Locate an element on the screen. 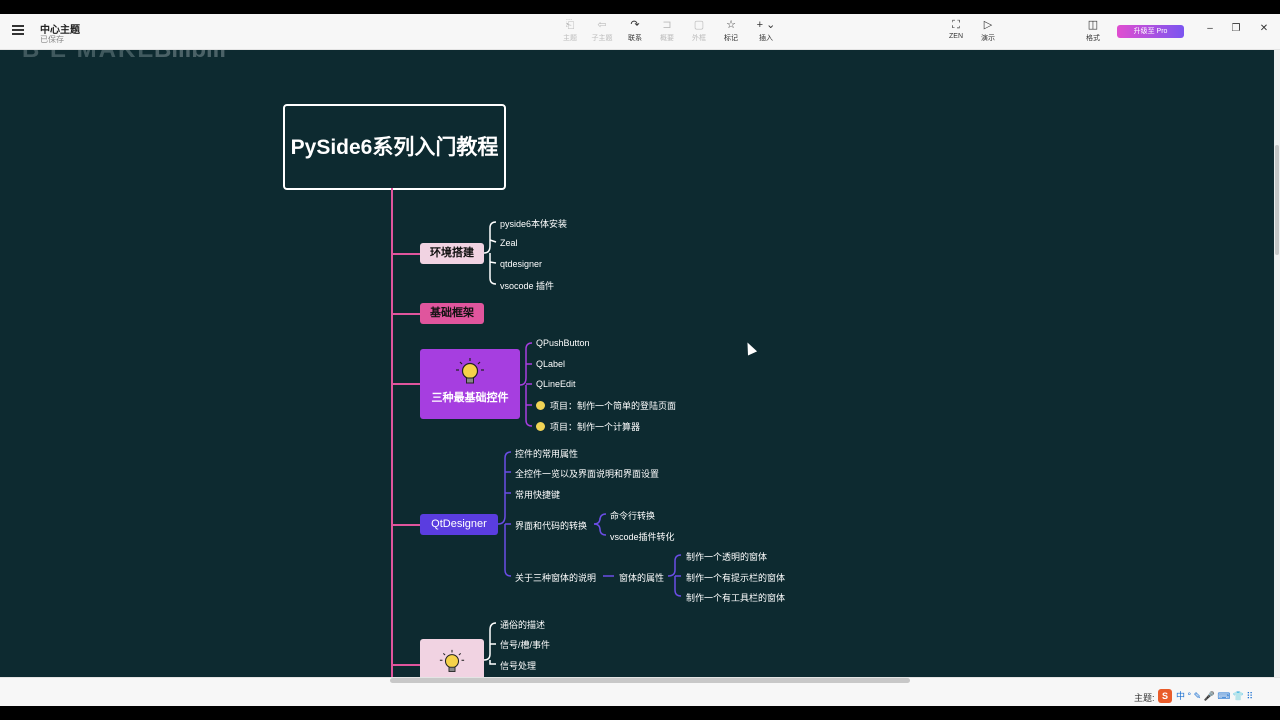 This screenshot has height=720, width=1280. leaf-topic: 全控件一览以及界面说明和界面设置 is located at coordinates (587, 473).